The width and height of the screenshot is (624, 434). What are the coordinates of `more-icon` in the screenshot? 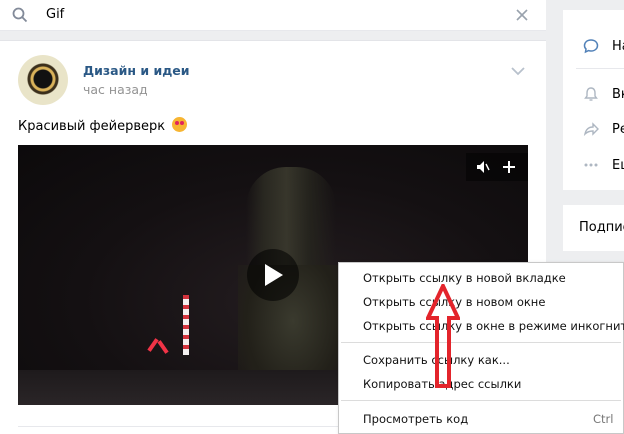 It's located at (591, 165).